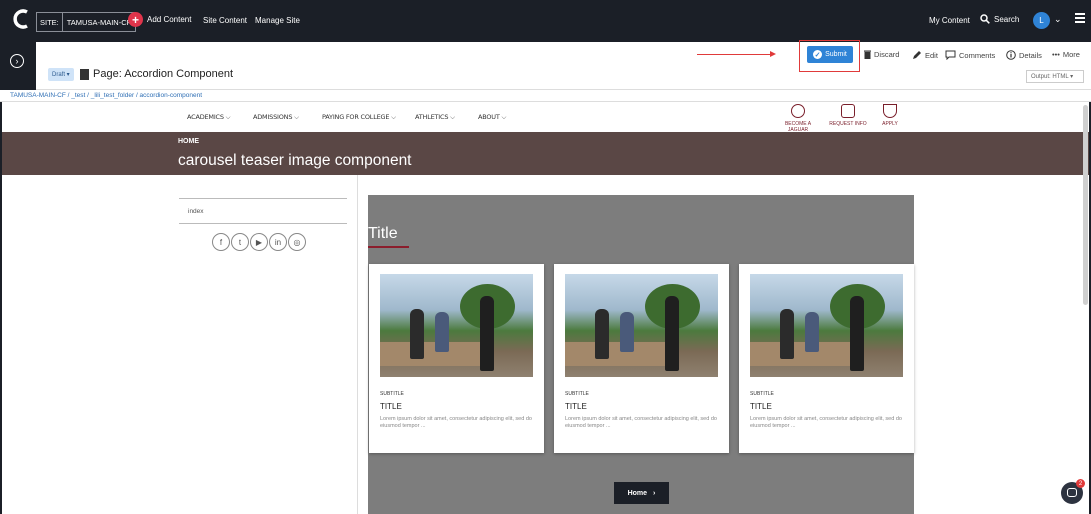  I want to click on apply-link: APPLY, so click(890, 115).